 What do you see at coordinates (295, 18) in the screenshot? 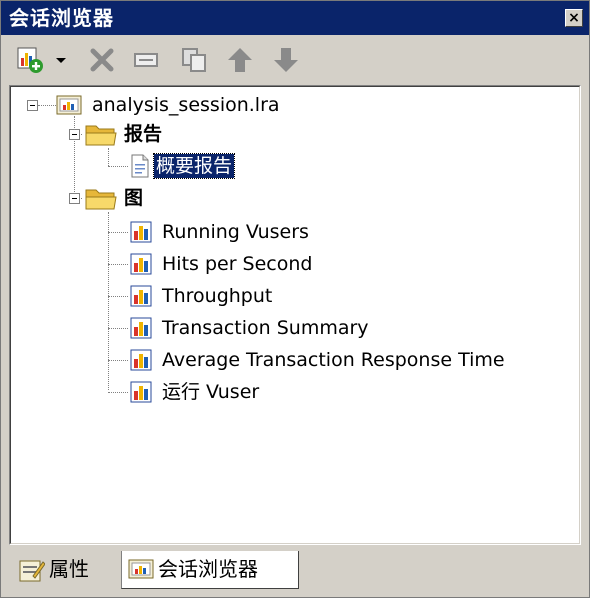
I see `title-bar: 会话浏览器 ×` at bounding box center [295, 18].